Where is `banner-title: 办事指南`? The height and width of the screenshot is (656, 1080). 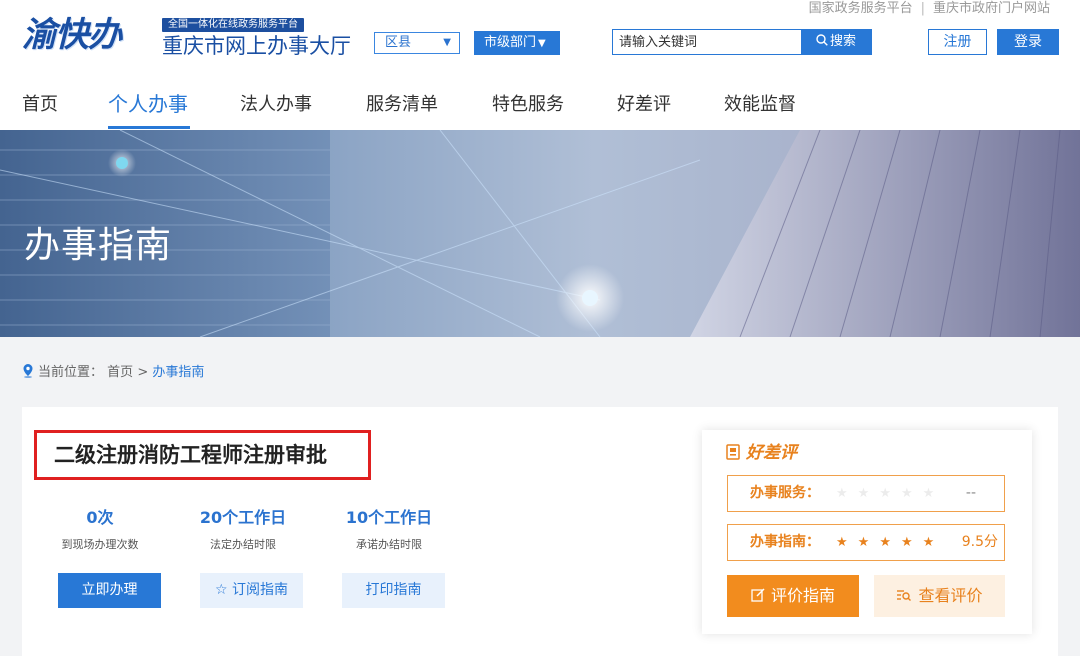 banner-title: 办事指南 is located at coordinates (98, 245).